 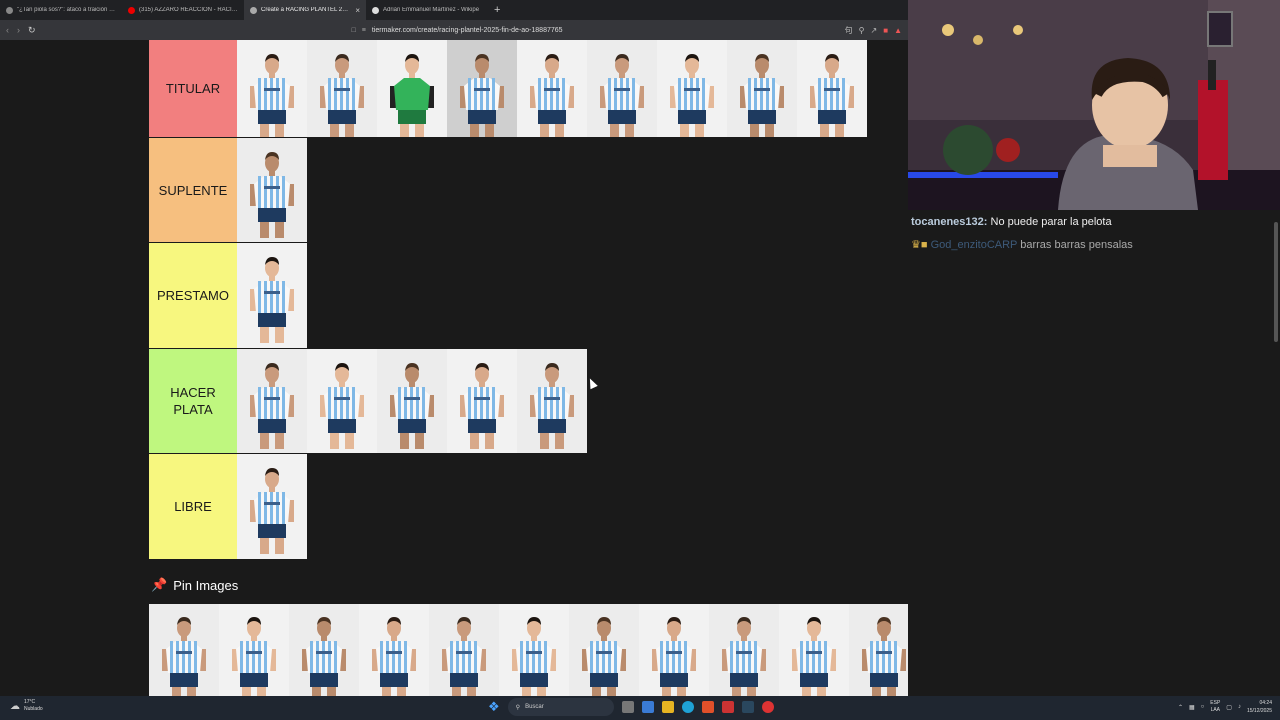 I want to click on system-tray: ⌃ ▦ ○ ESP LAA ▢ ♪ 04:24 15/12/2025, so click(x=1225, y=707).